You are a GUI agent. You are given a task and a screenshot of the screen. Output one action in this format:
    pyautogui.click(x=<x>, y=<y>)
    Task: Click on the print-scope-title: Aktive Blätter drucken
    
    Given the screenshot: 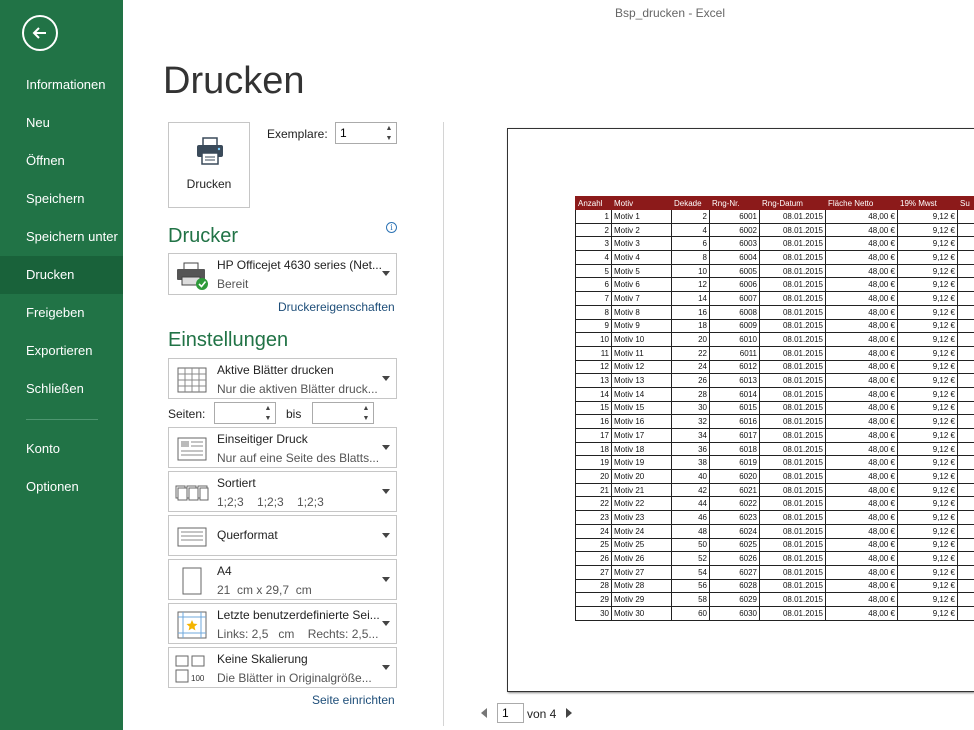 What is the action you would take?
    pyautogui.click(x=275, y=370)
    